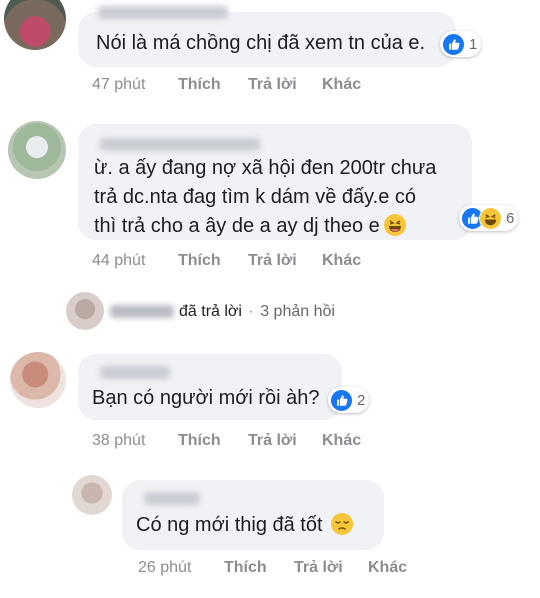 Image resolution: width=540 pixels, height=598 pixels. Describe the element at coordinates (297, 311) in the screenshot. I see `reply-count: 3 phản hồi` at that location.